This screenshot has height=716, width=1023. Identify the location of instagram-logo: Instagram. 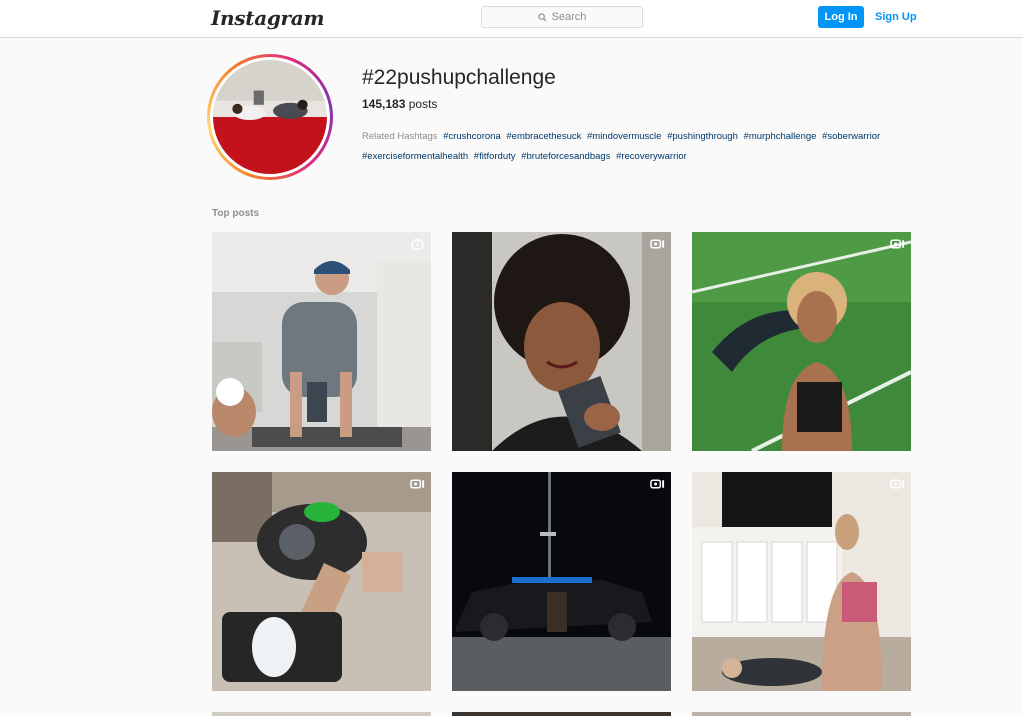
(268, 18).